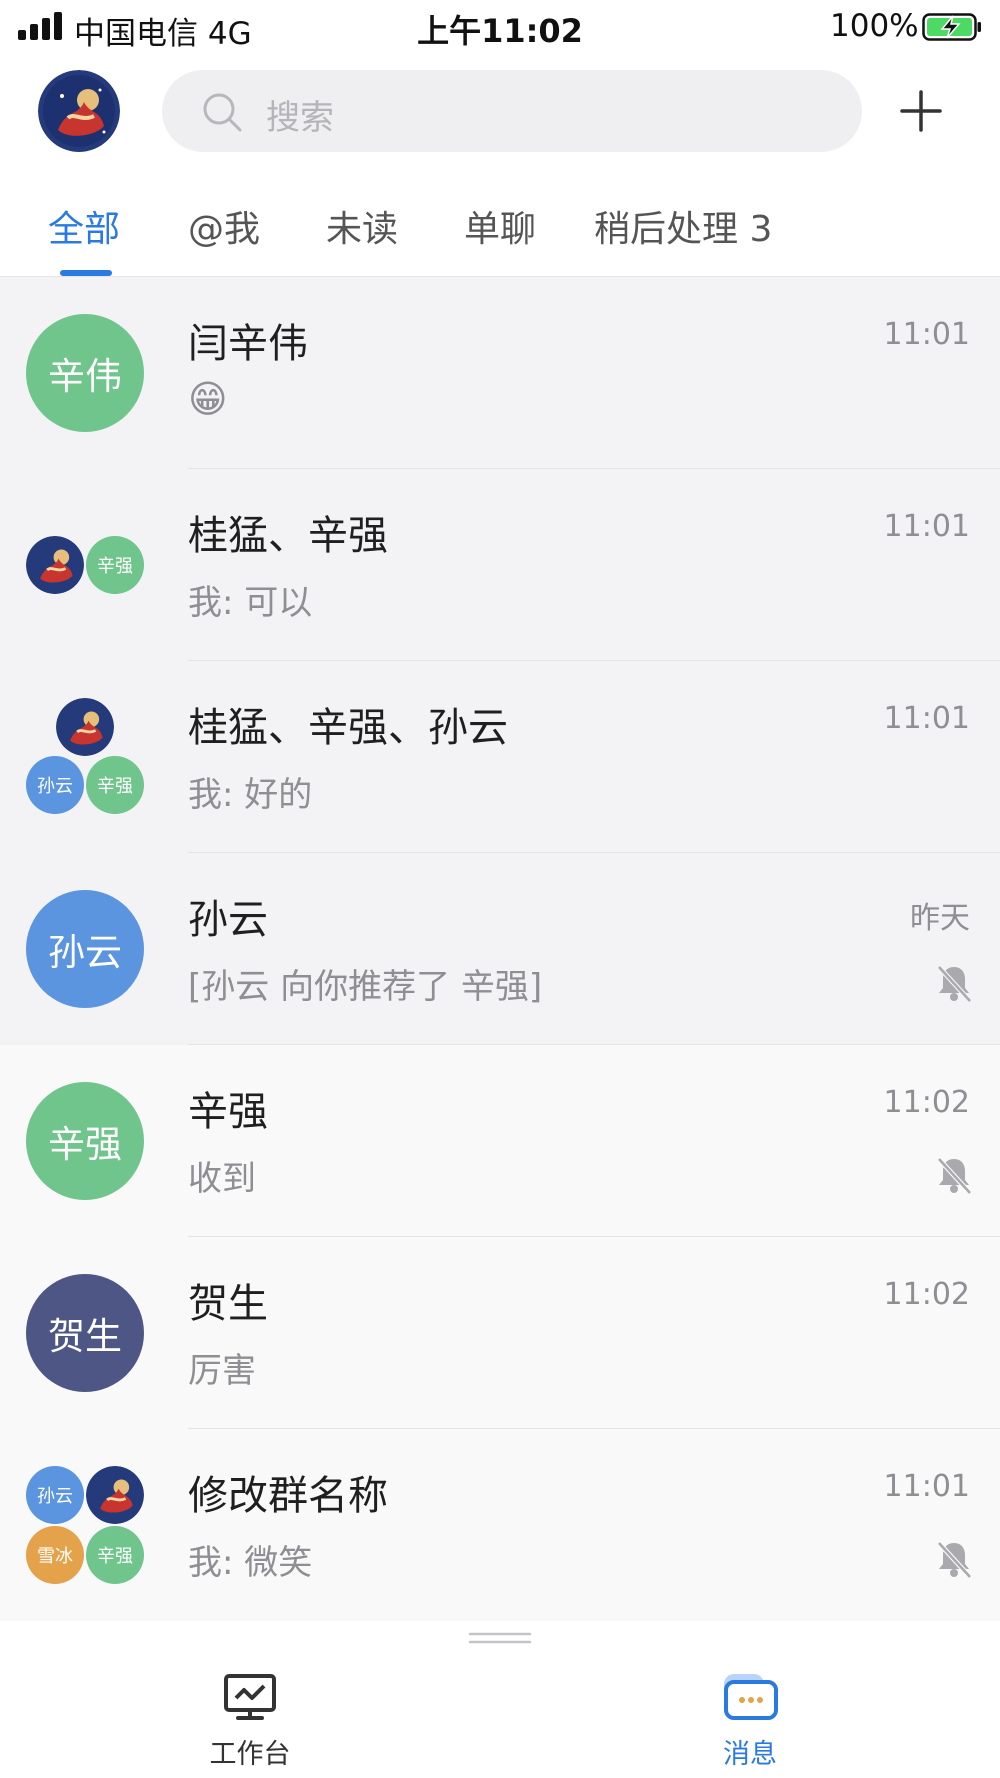 The width and height of the screenshot is (1000, 1778). Describe the element at coordinates (500, 757) in the screenshot. I see `conversation-row: 孙云 辛强 桂猛、辛强、孙云 我: 好的 11:01` at that location.